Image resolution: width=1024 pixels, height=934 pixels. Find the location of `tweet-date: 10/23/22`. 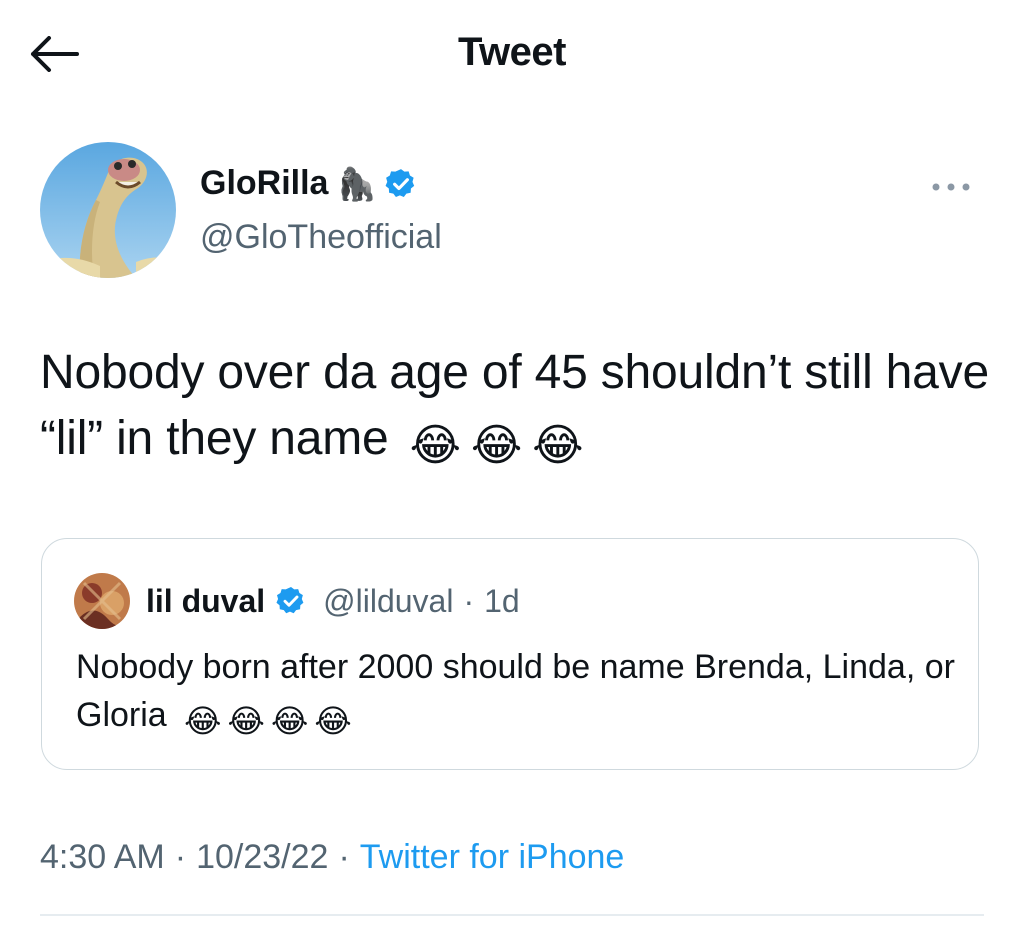

tweet-date: 10/23/22 is located at coordinates (262, 857).